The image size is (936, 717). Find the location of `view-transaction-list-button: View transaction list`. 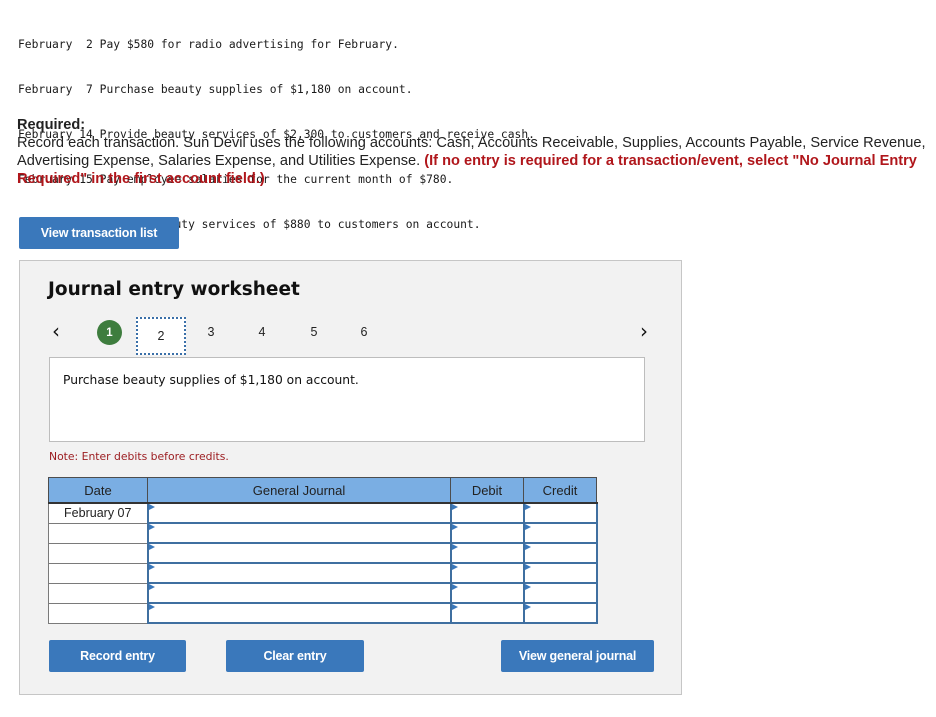

view-transaction-list-button: View transaction list is located at coordinates (99, 233).